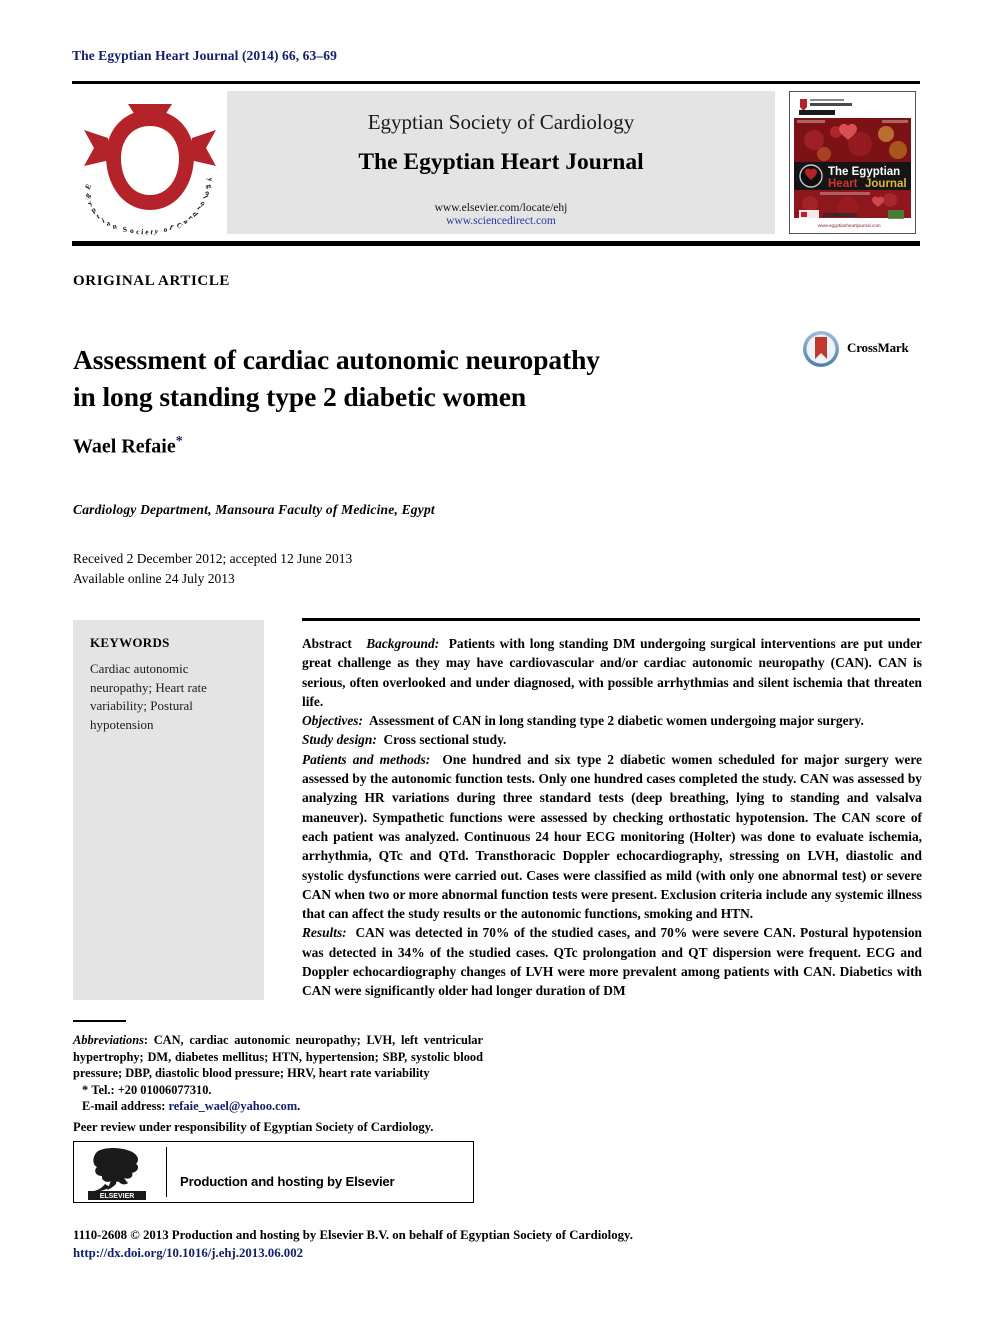  I want to click on svg-text: Heart, so click(843, 184).